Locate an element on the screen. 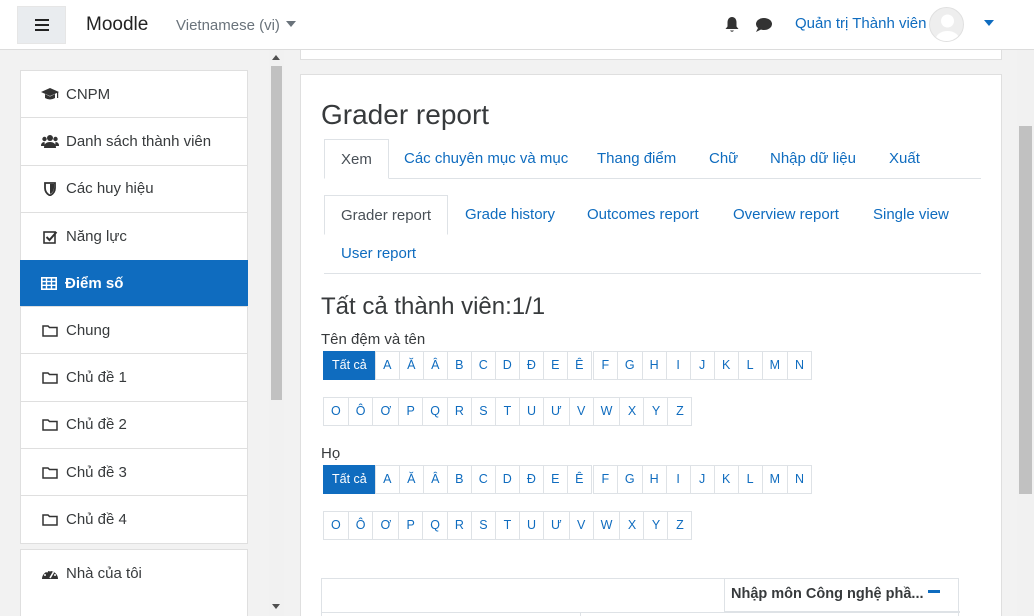  sidebar-item-topic-1: Chủ đề 1 is located at coordinates (134, 378).